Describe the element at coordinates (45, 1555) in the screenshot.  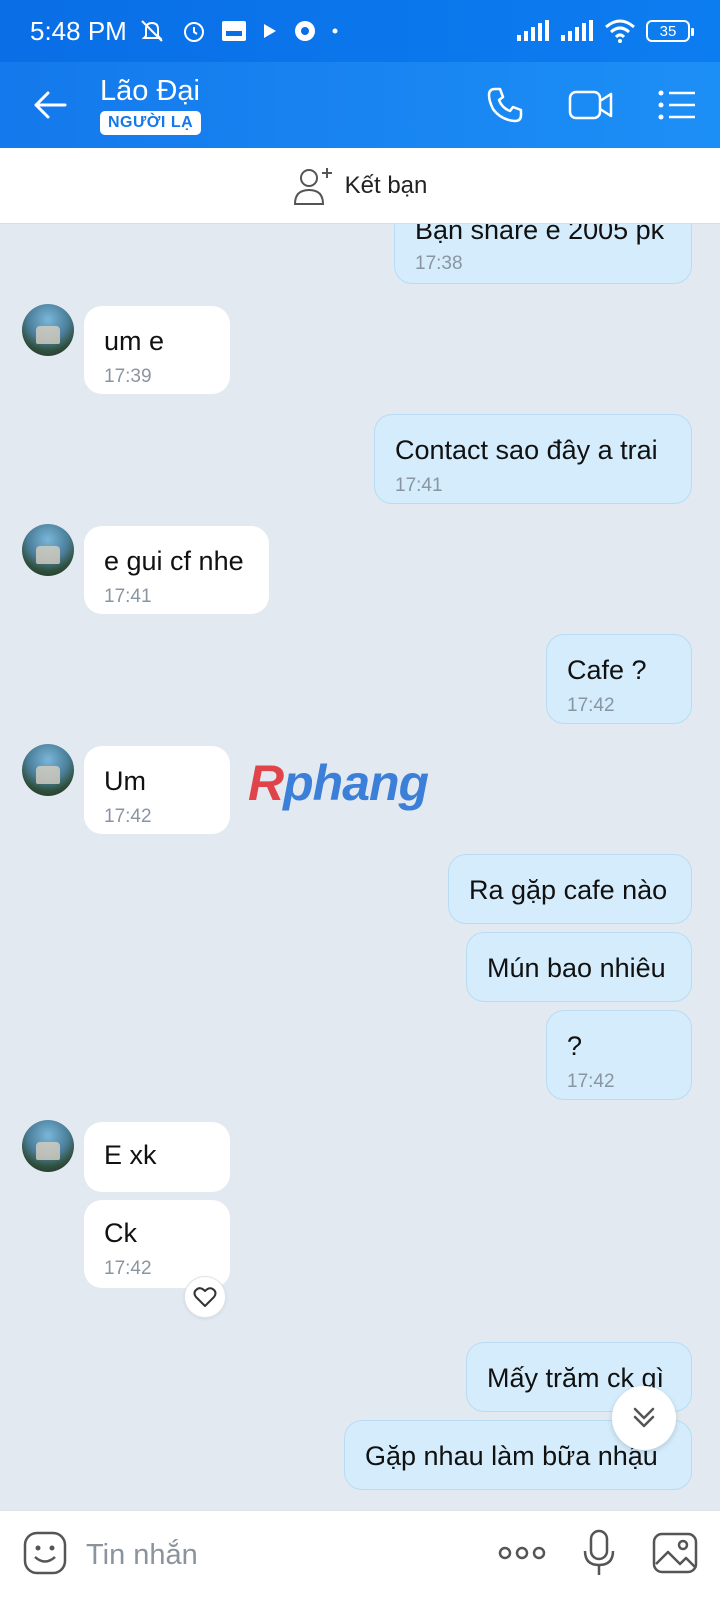
I see `emoji-icon` at that location.